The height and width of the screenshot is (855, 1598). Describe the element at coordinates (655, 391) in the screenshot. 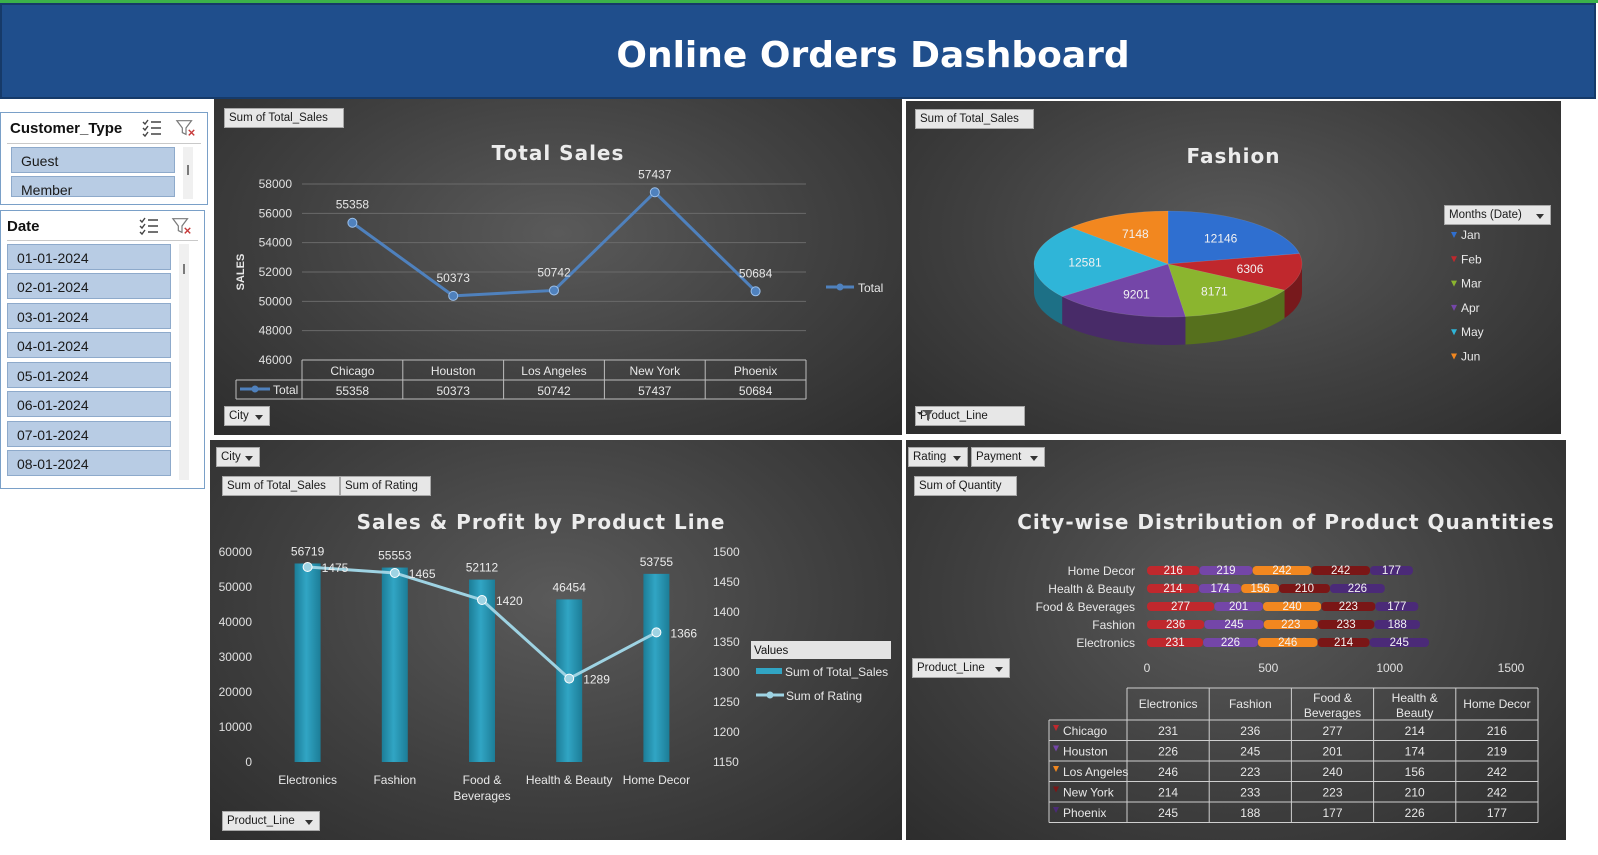

I see `table-value-cell: 57437` at that location.